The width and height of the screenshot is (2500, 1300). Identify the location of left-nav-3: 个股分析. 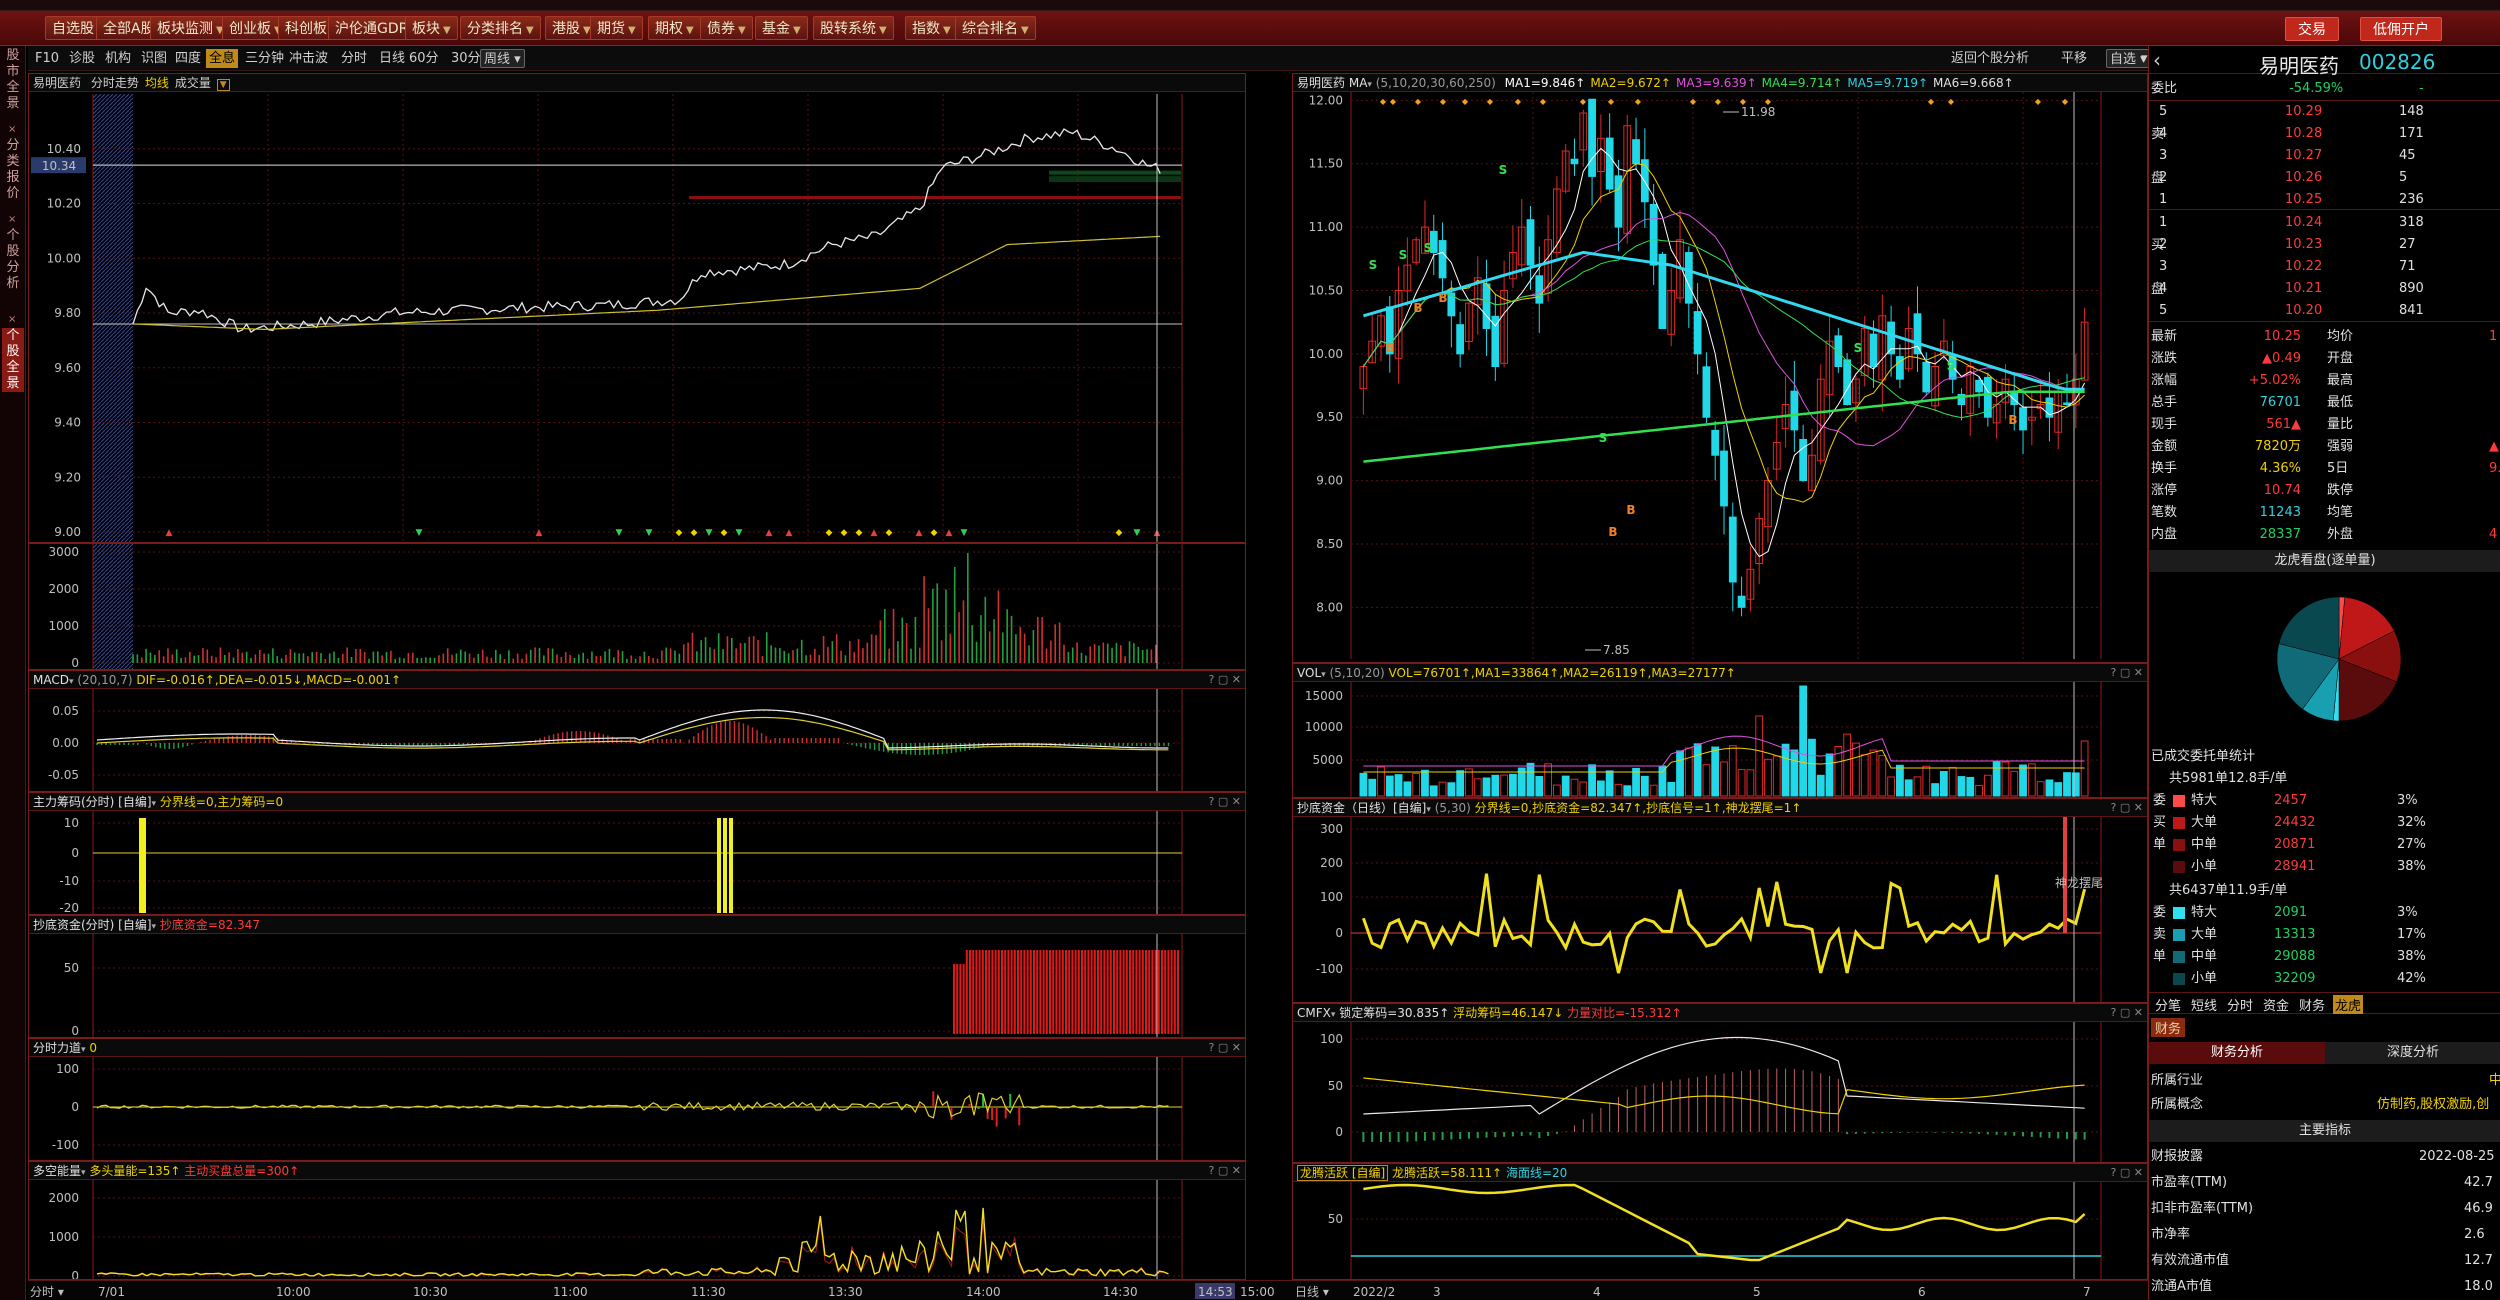
(13, 260).